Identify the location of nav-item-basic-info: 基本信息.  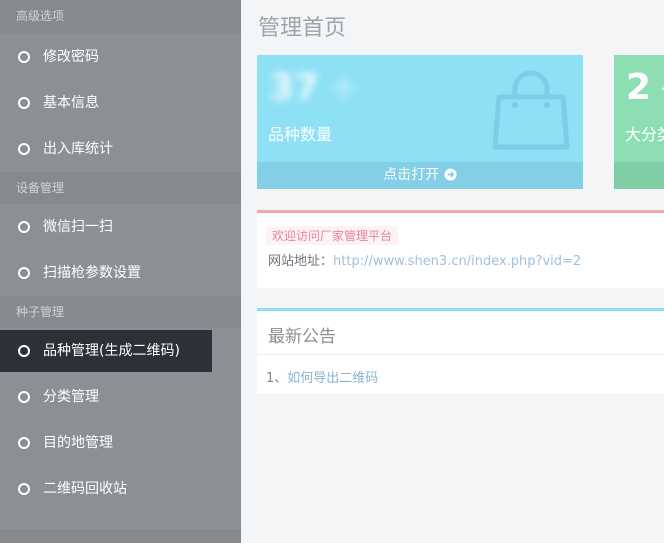
(120, 103).